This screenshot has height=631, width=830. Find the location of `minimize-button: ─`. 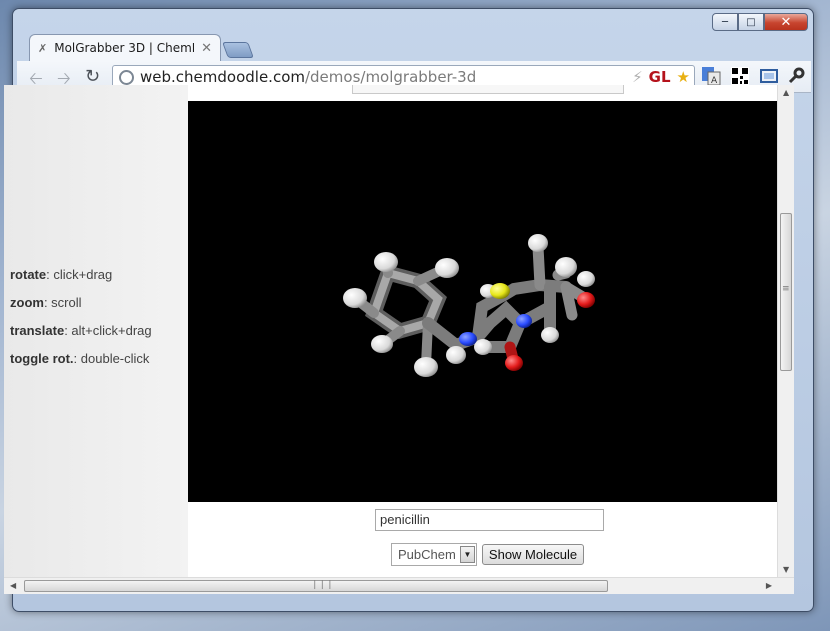

minimize-button: ─ is located at coordinates (725, 22).